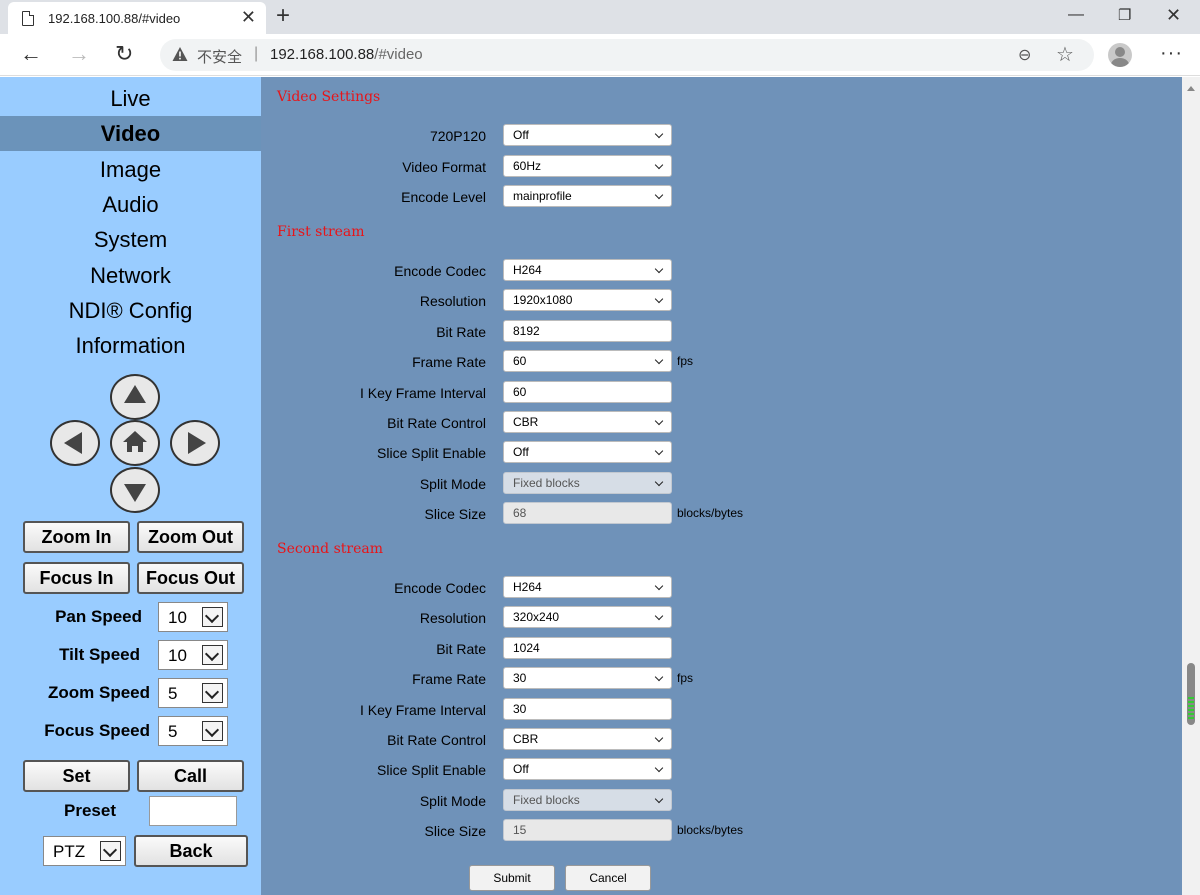  What do you see at coordinates (587, 648) in the screenshot?
I see `second-bit-rate-input: 1024` at bounding box center [587, 648].